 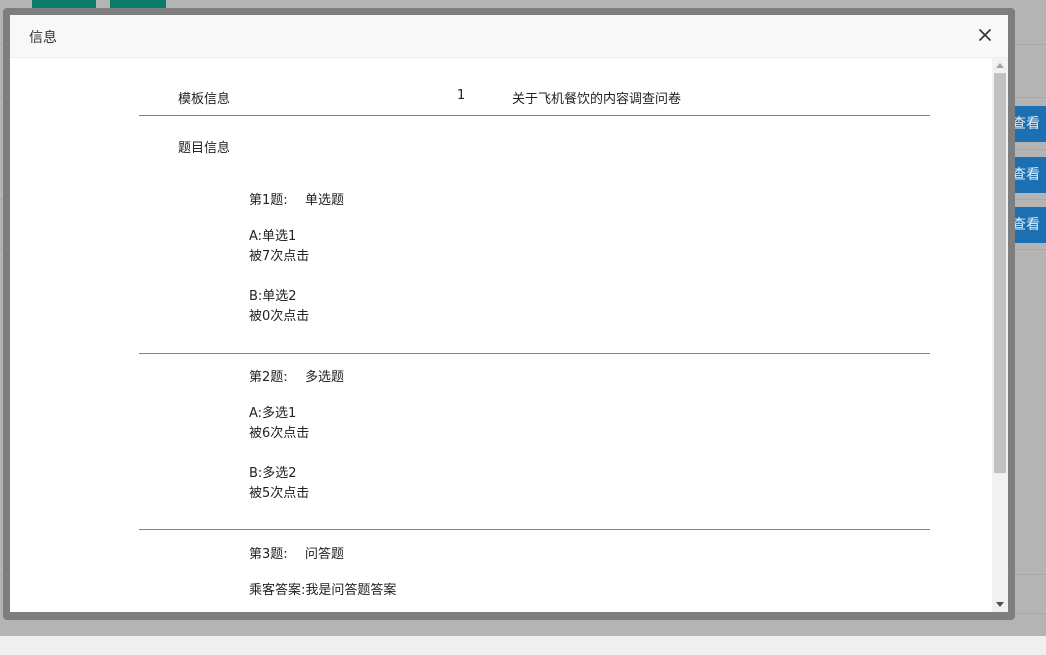 I want to click on template-id: 1, so click(x=461, y=95).